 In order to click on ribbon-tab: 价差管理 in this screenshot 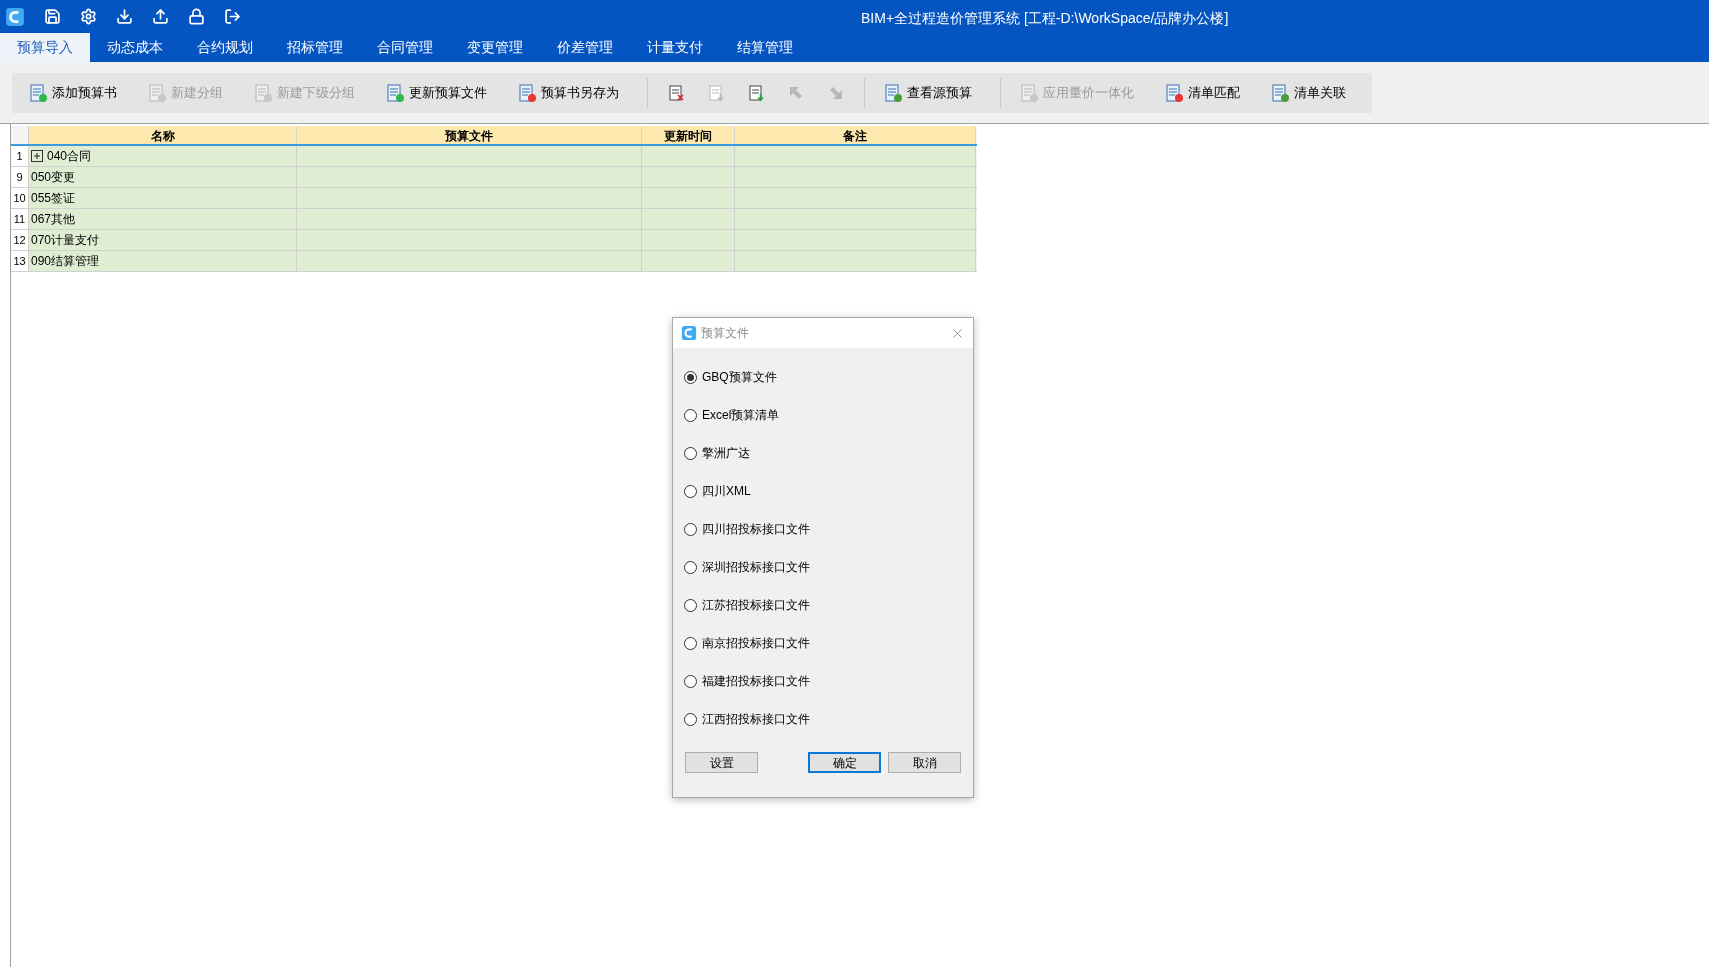, I will do `click(585, 47)`.